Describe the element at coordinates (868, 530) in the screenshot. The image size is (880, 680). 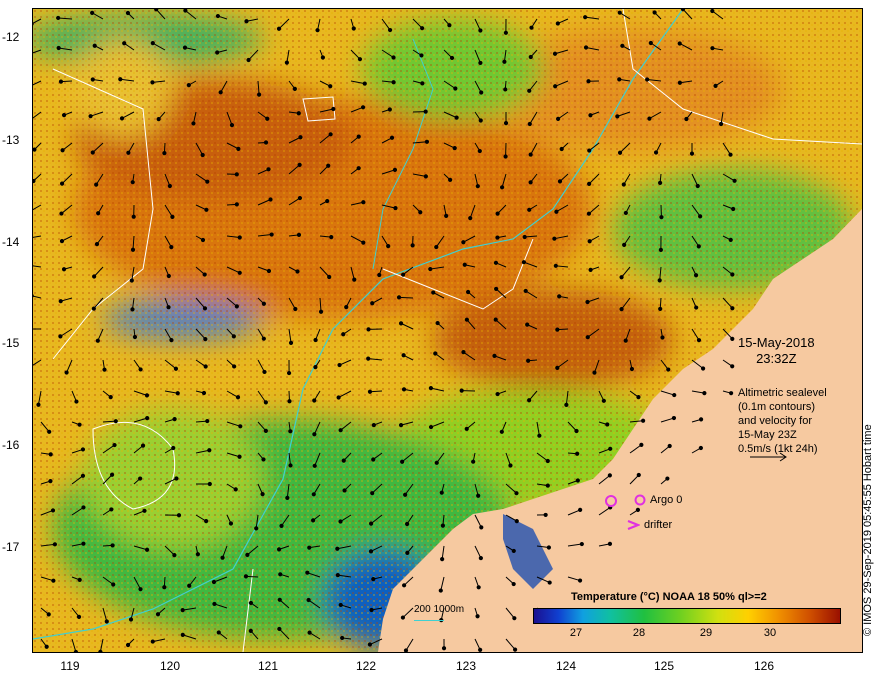
I see `credit-text: © IMOS 29-Sep-2019 05:45:55 Hobart time` at that location.